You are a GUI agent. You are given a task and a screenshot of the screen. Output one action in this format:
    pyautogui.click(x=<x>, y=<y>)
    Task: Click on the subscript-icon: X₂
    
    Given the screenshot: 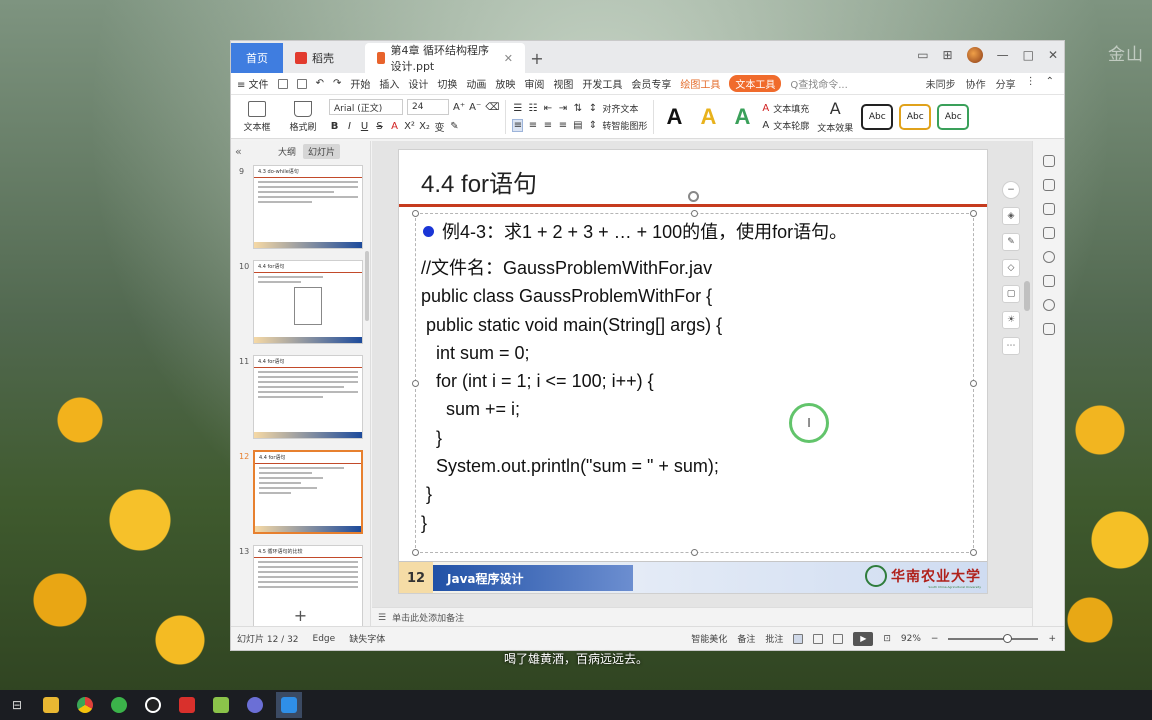 What is the action you would take?
    pyautogui.click(x=424, y=126)
    